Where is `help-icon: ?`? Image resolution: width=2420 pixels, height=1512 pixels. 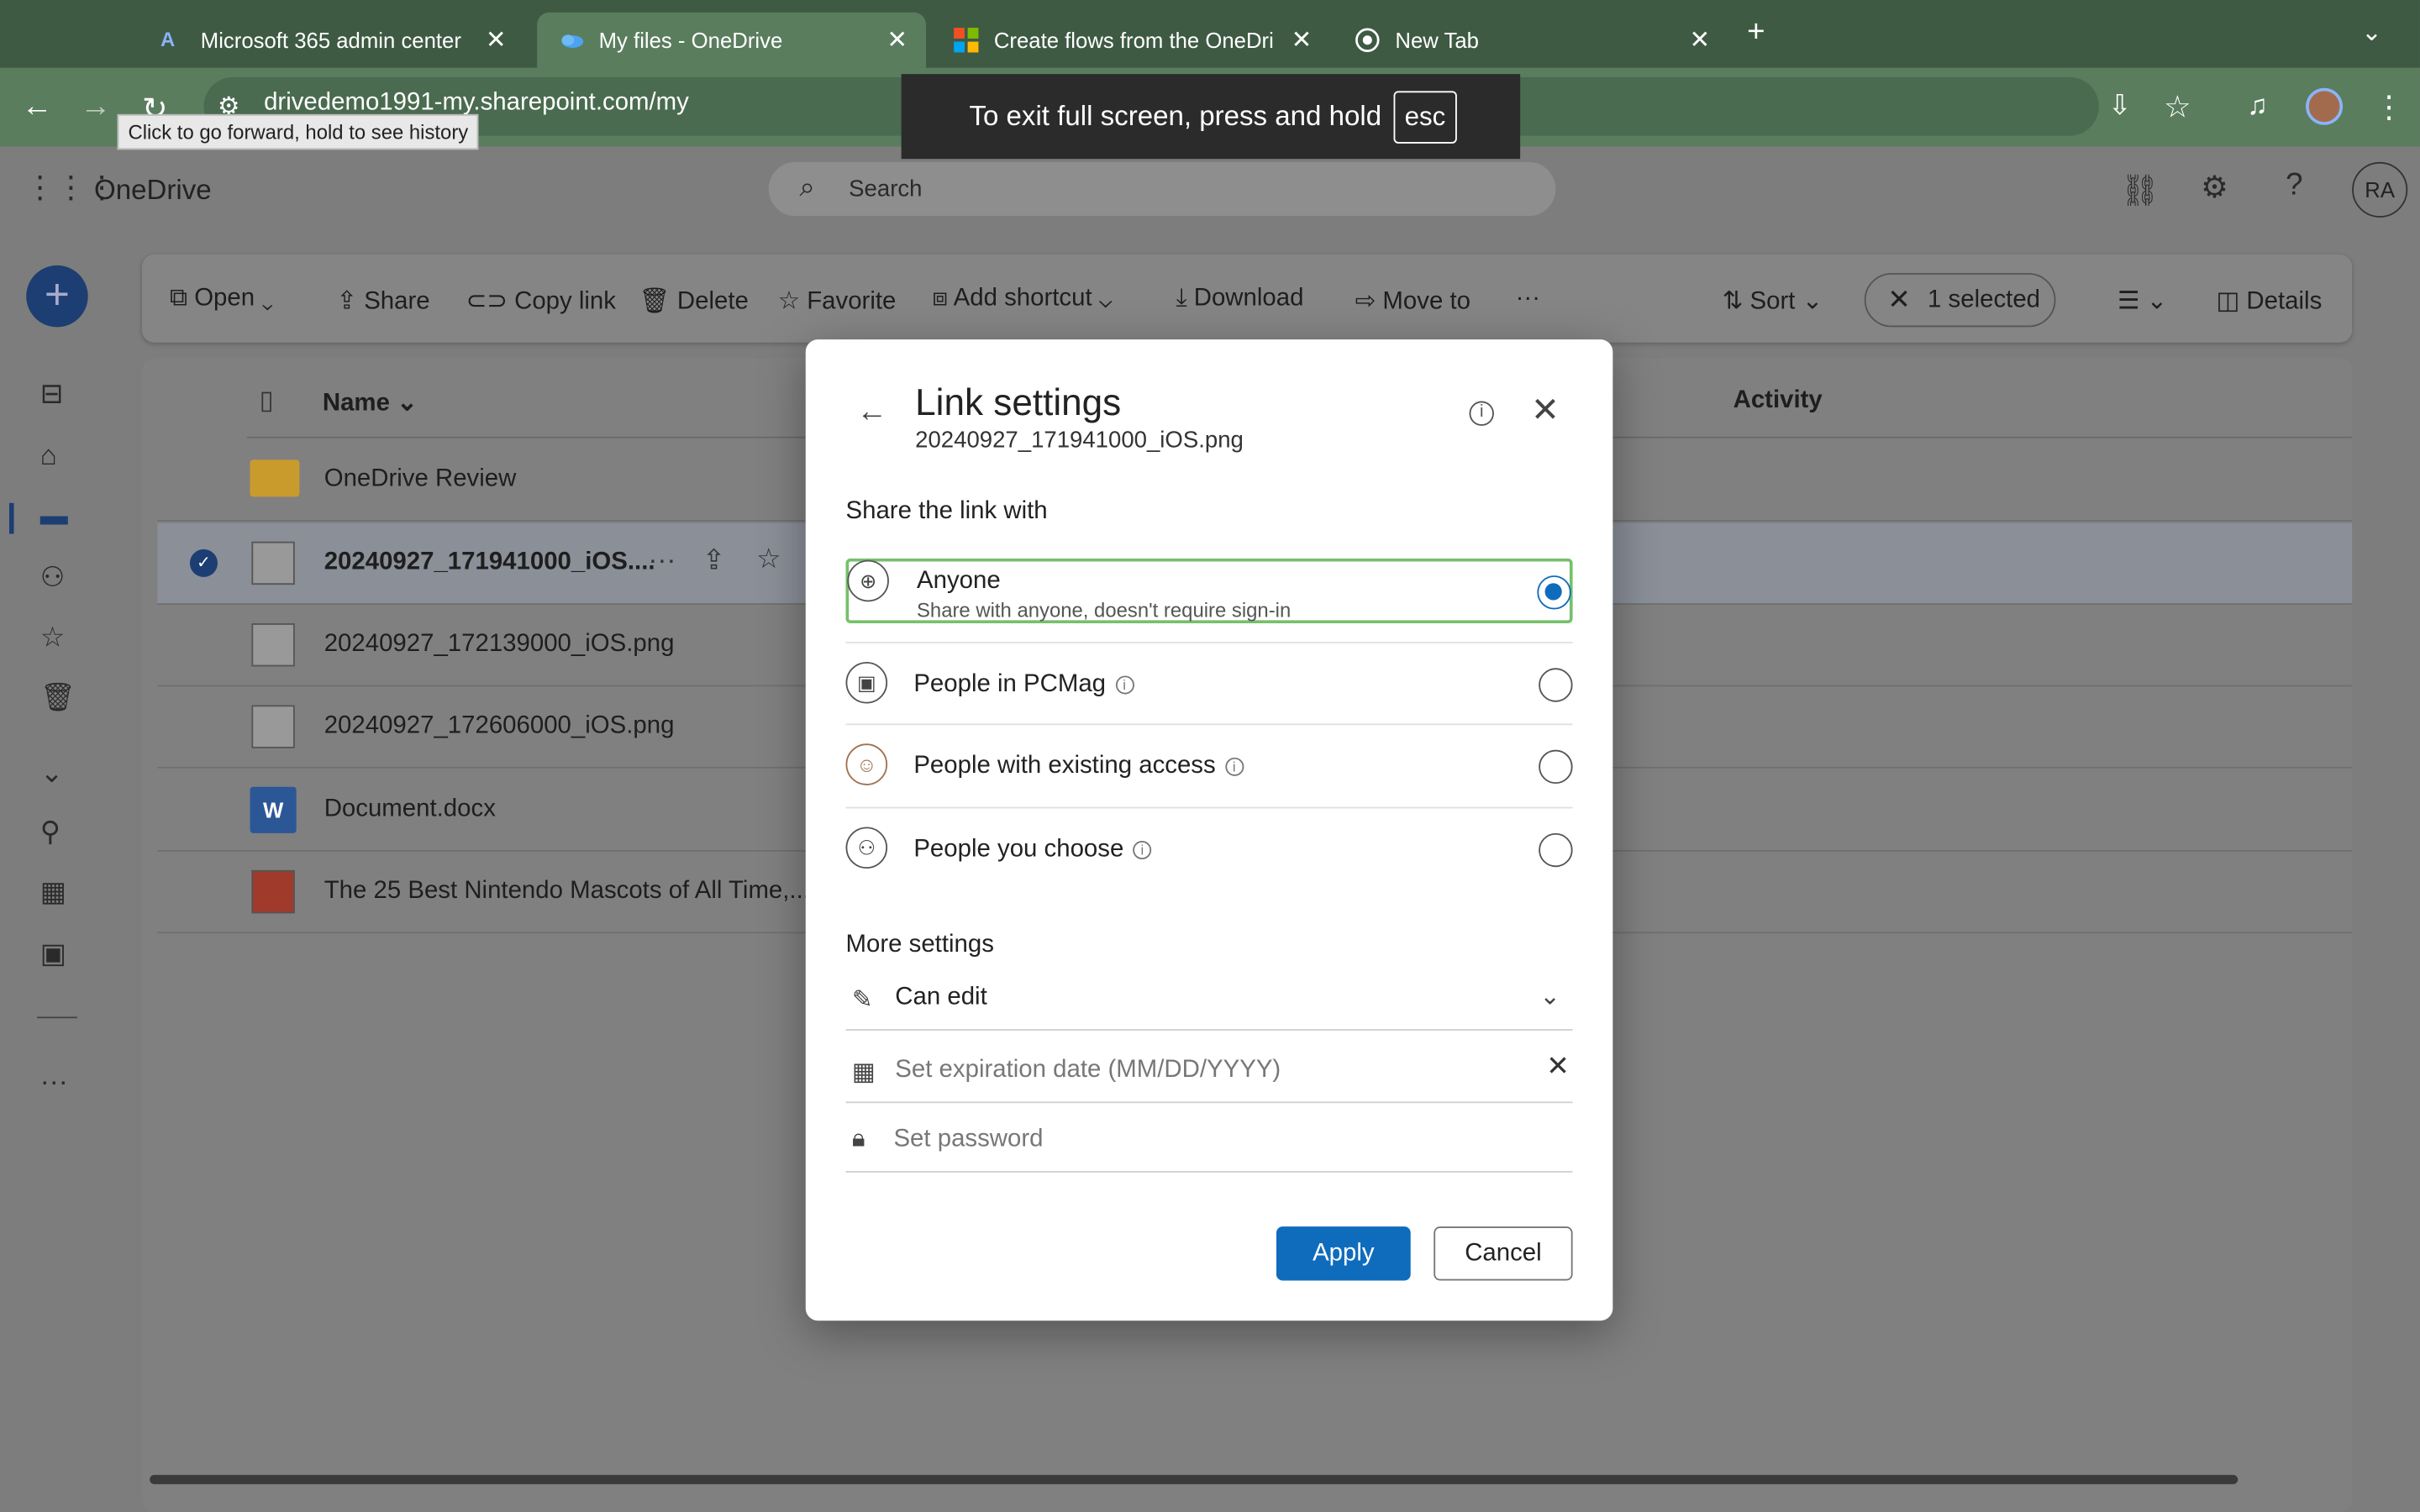
help-icon: ? is located at coordinates (2294, 185).